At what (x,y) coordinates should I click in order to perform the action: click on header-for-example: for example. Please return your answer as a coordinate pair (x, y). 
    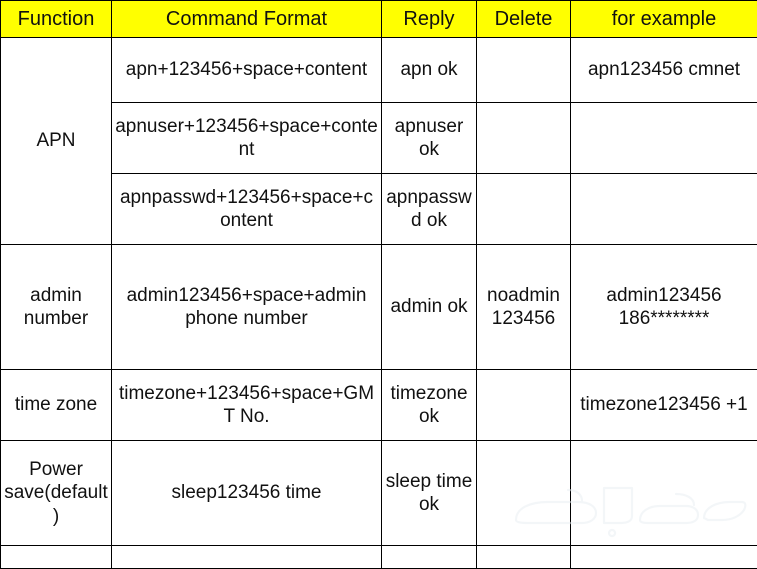
    Looking at the image, I should click on (664, 19).